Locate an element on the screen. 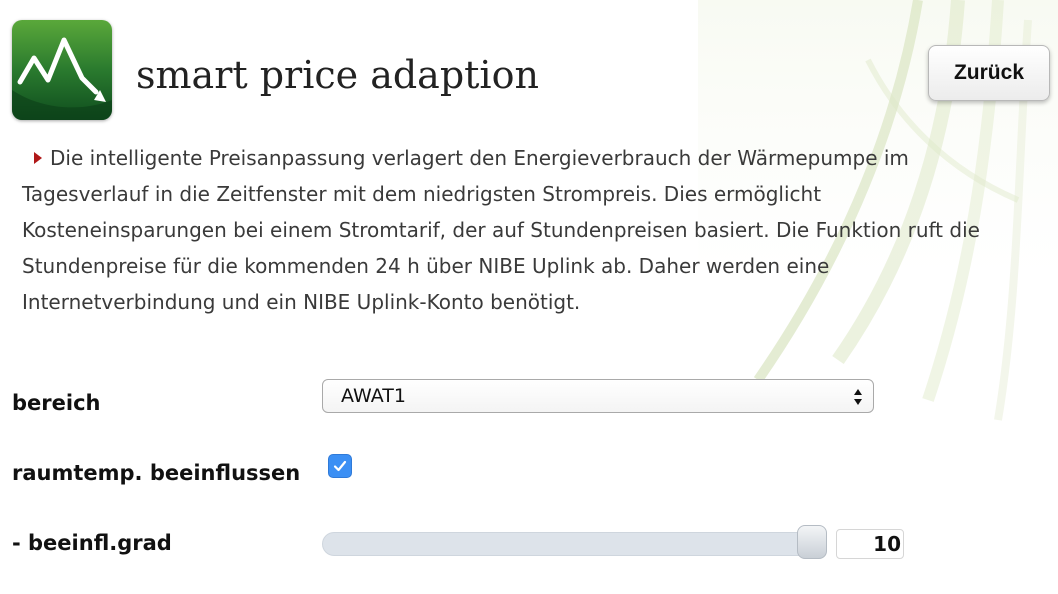 This screenshot has width=1058, height=594. bullet-arrow-icon is located at coordinates (38, 158).